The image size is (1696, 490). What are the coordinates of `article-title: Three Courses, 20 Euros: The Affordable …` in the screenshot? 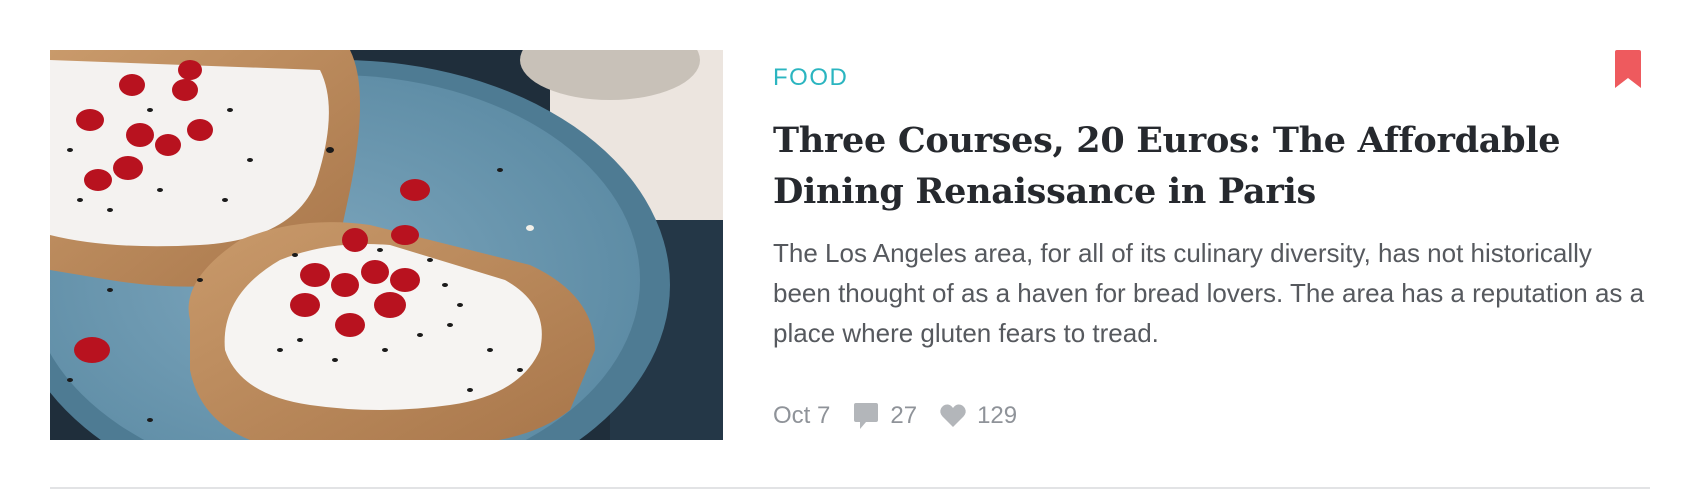 It's located at (1203, 166).